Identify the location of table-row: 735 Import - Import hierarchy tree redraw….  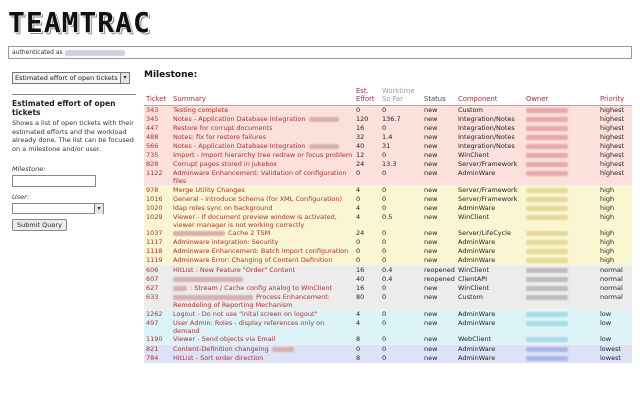
(388, 155).